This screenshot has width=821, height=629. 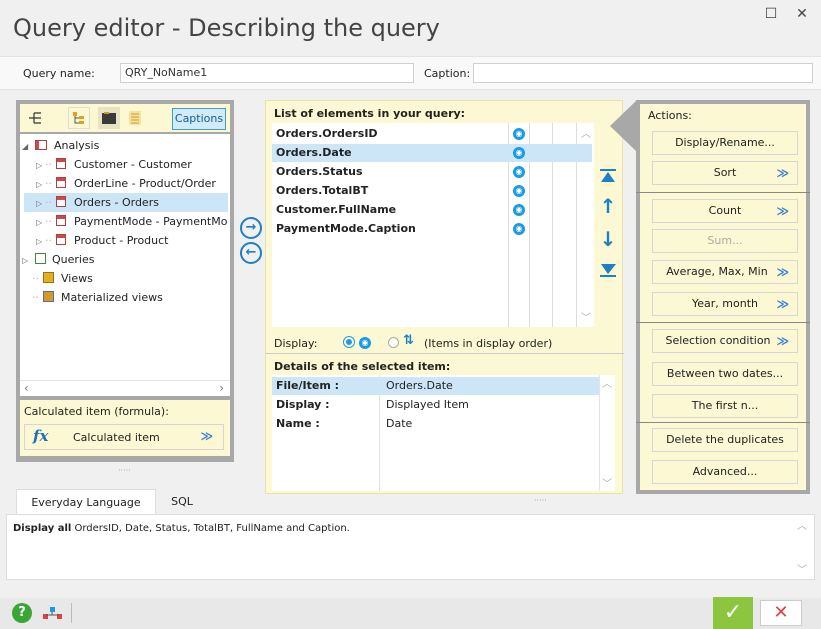 What do you see at coordinates (443, 405) in the screenshot?
I see `details-row: Display : Displayed Item` at bounding box center [443, 405].